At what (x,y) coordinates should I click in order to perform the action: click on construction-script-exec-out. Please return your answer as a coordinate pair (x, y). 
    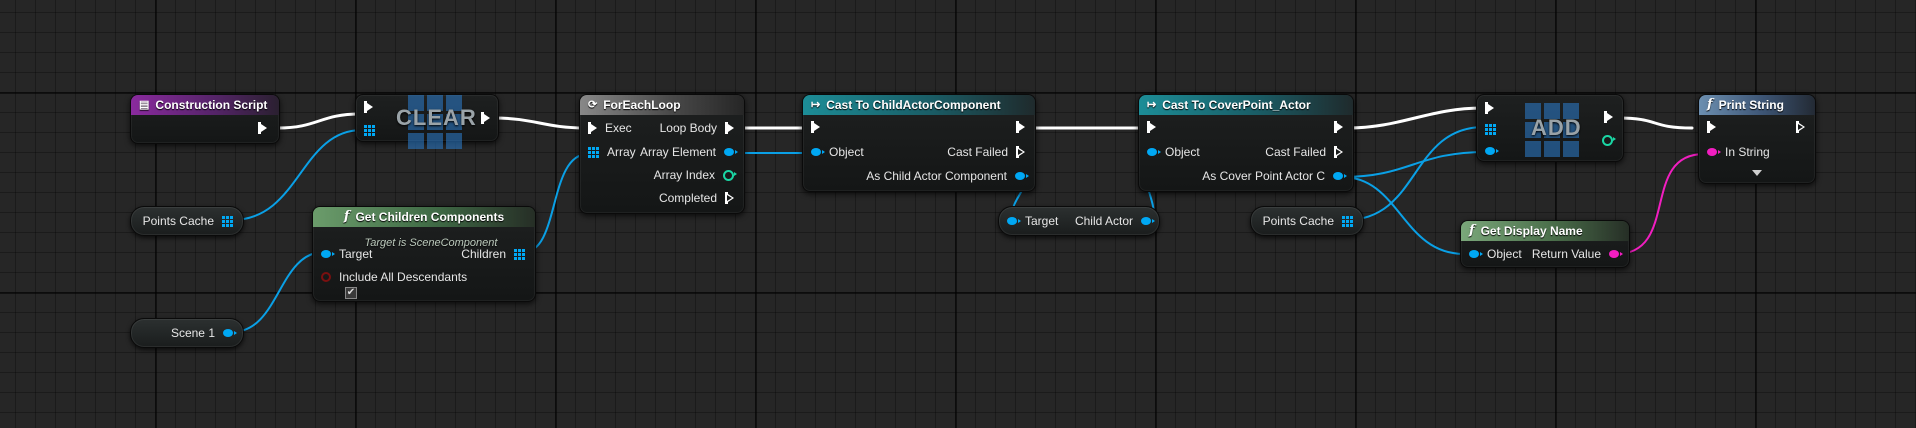
    Looking at the image, I should click on (262, 128).